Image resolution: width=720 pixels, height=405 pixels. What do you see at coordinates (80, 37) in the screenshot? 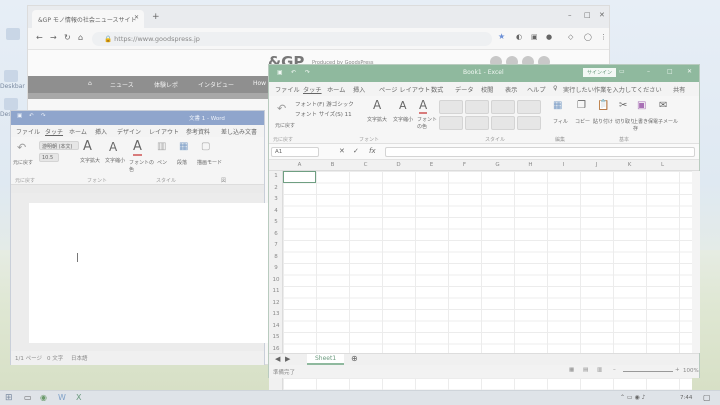
I see `home-icon: ⌂` at bounding box center [80, 37].